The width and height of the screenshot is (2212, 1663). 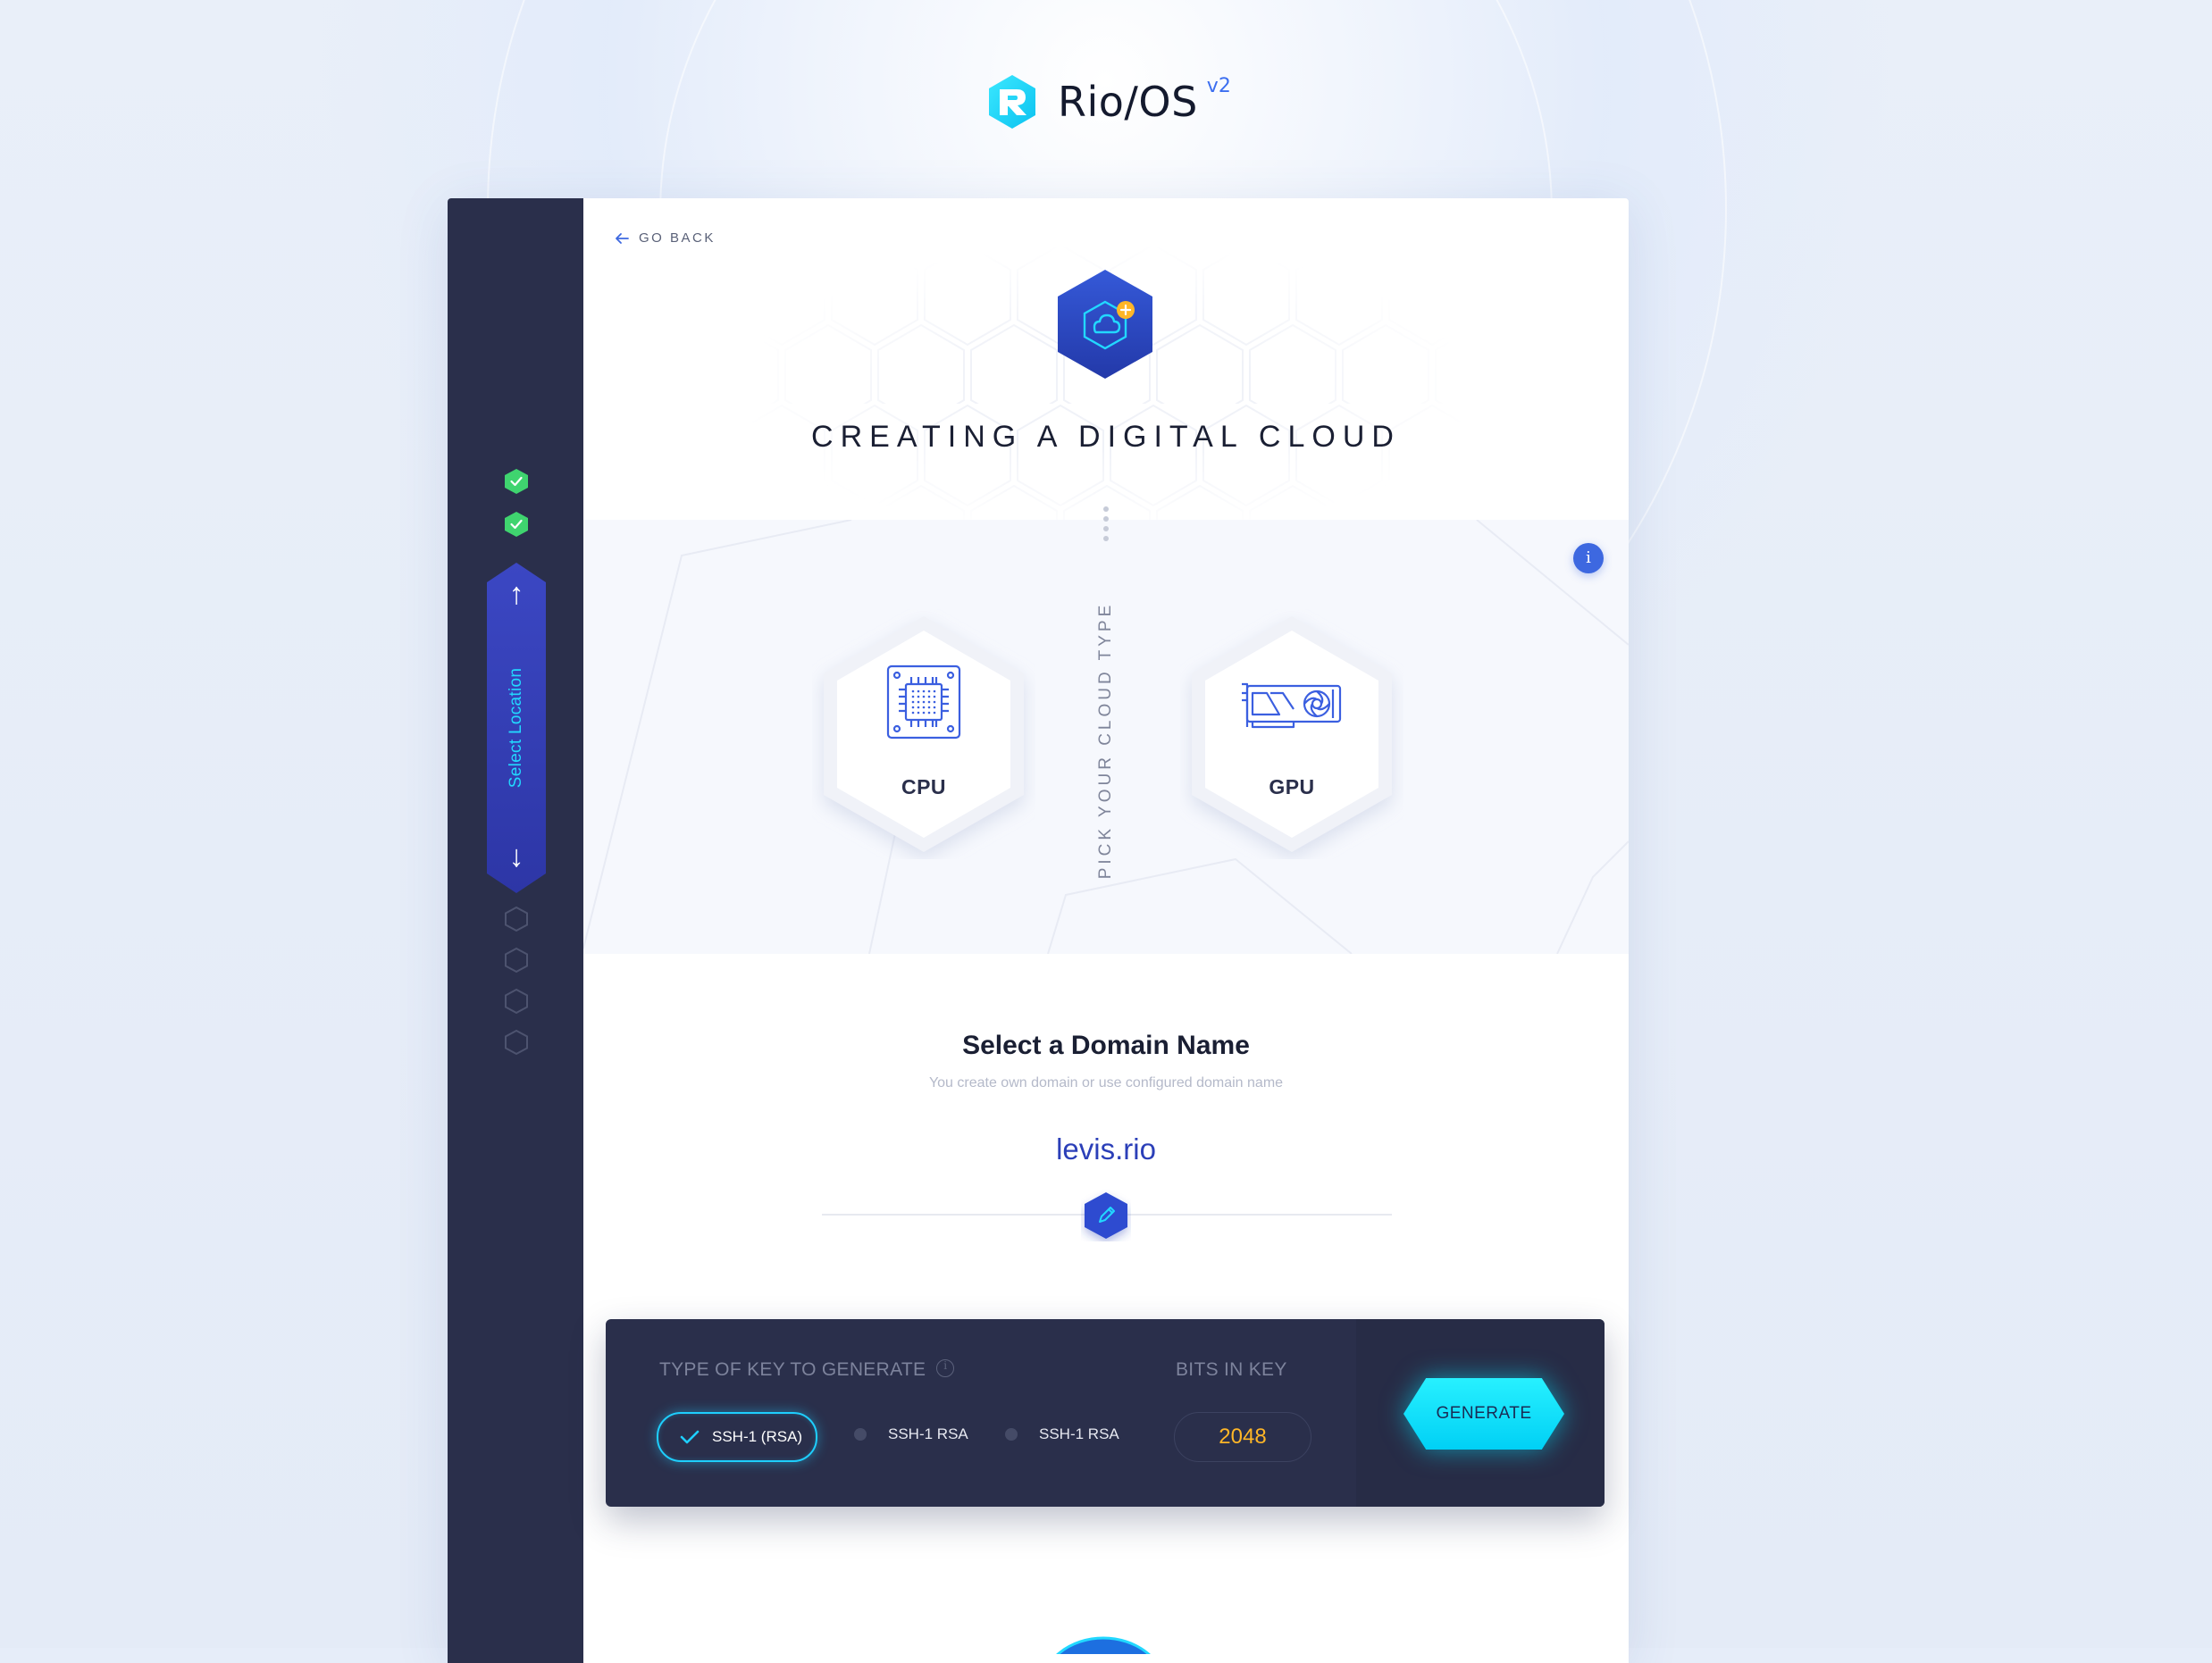 I want to click on graphics-card-icon, so click(x=1292, y=705).